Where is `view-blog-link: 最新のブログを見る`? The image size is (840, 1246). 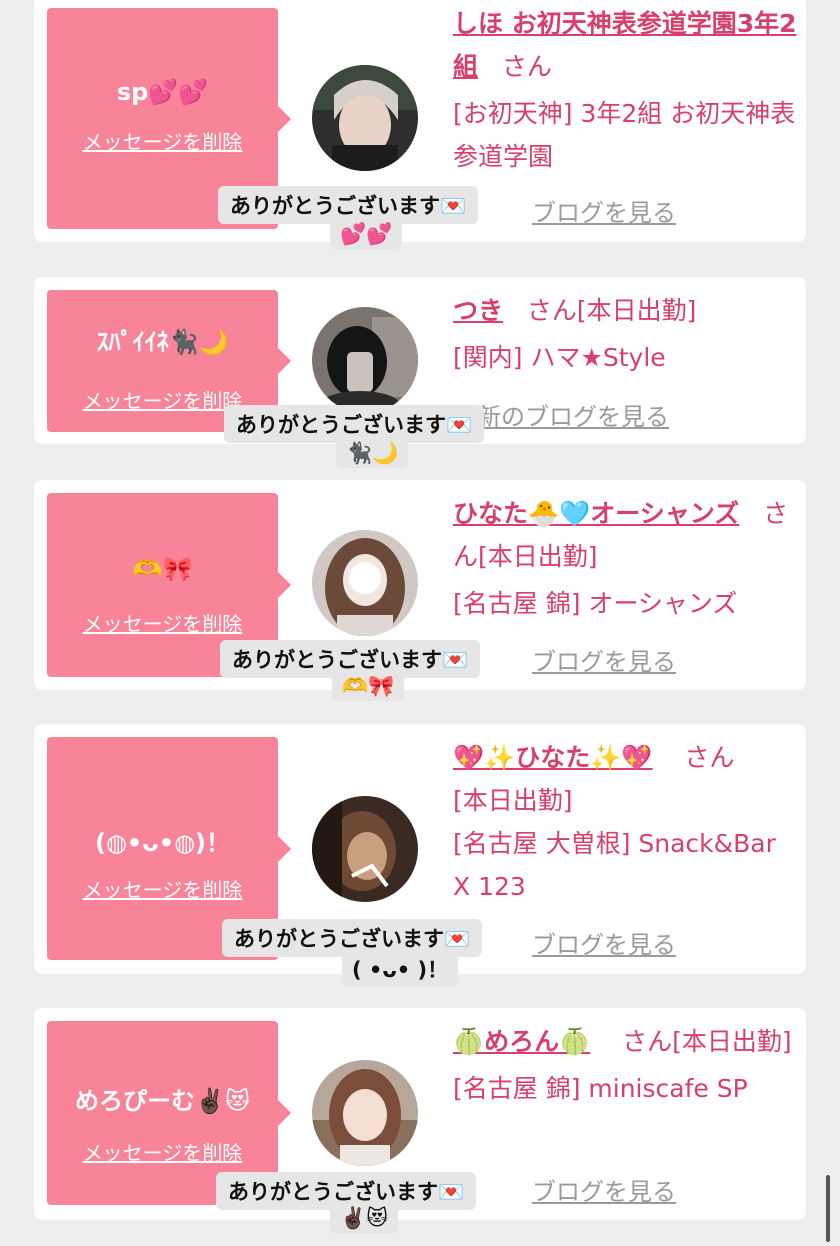 view-blog-link: 最新のブログを見る is located at coordinates (561, 414).